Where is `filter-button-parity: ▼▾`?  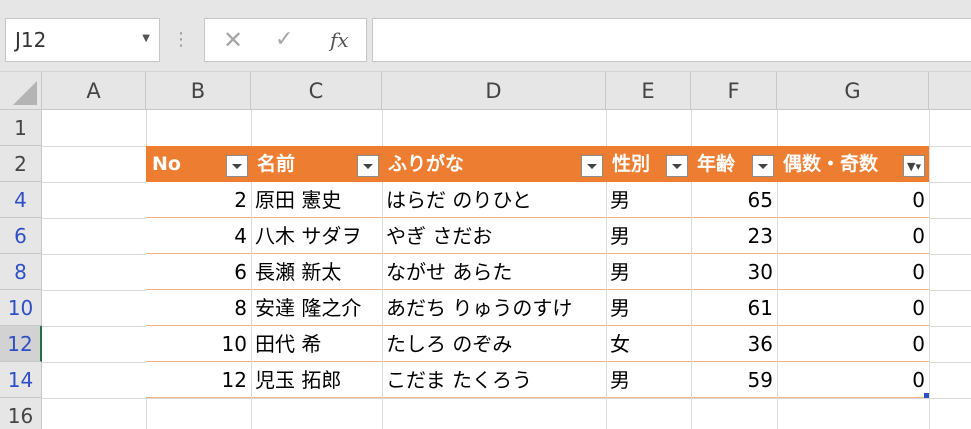 filter-button-parity: ▼▾ is located at coordinates (914, 166).